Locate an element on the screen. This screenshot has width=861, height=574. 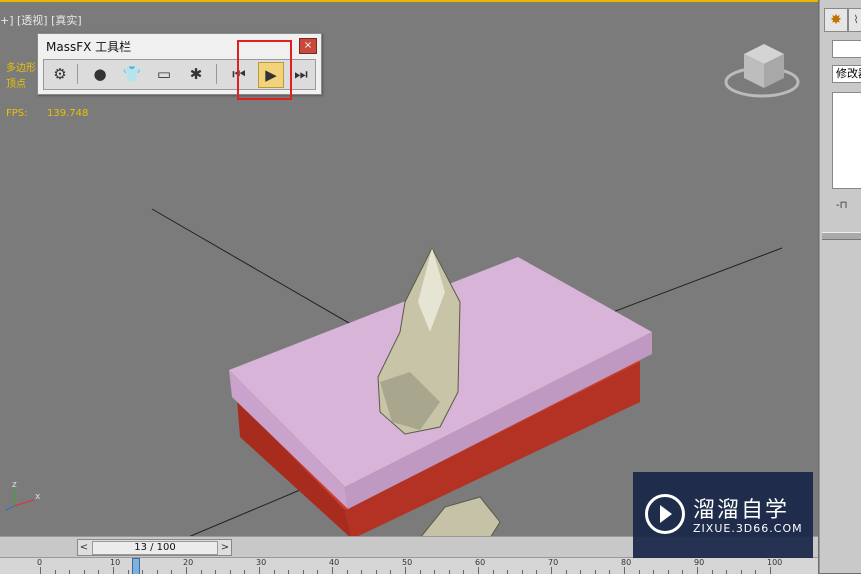
modify-tab: ⌇ is located at coordinates (854, 20).